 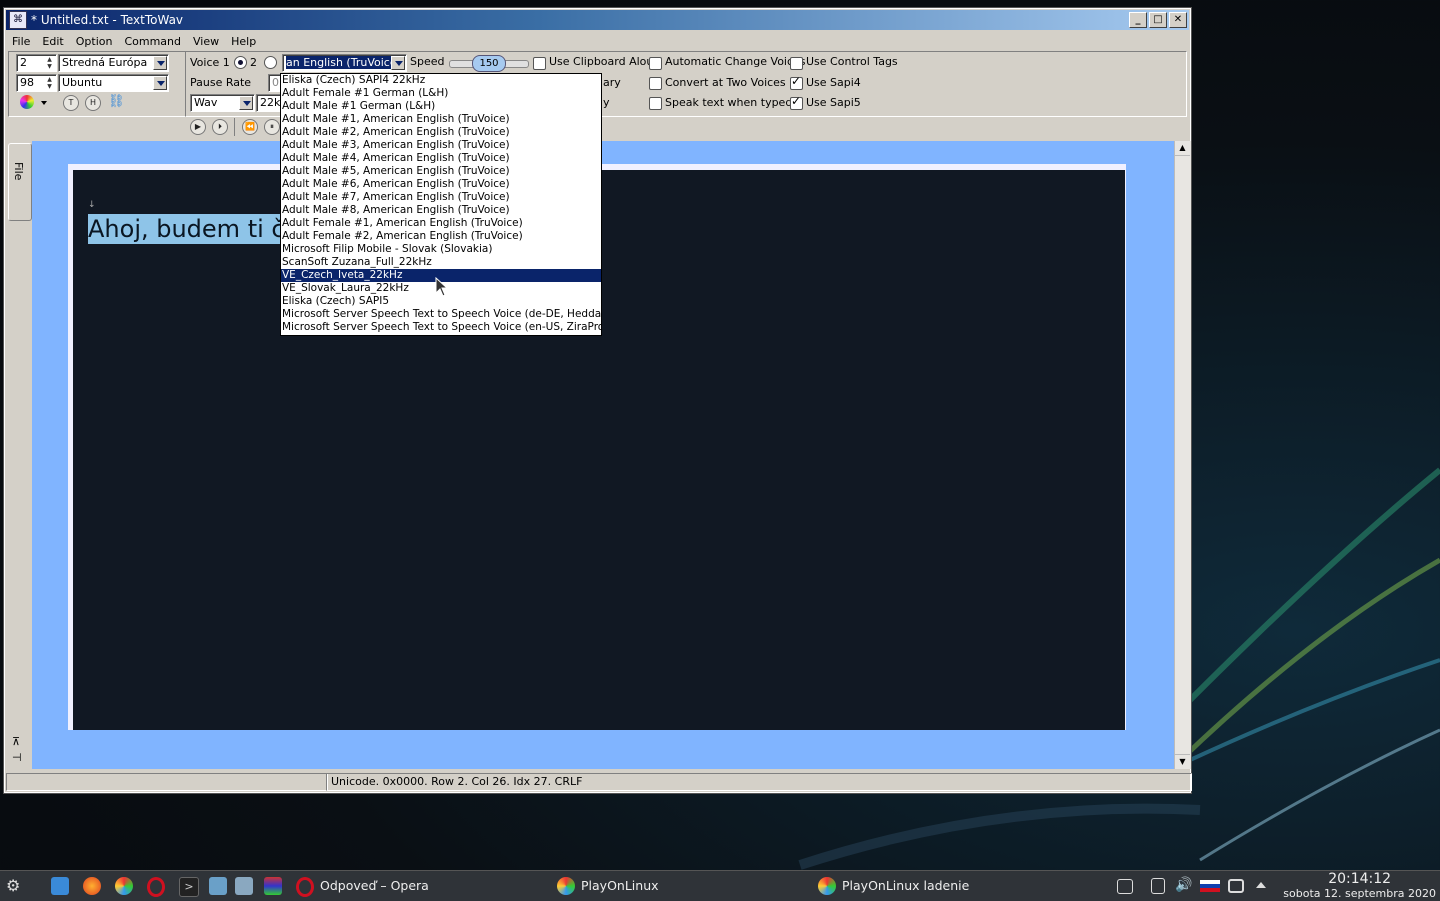 What do you see at coordinates (94, 41) in the screenshot?
I see `menu-option: Option` at bounding box center [94, 41].